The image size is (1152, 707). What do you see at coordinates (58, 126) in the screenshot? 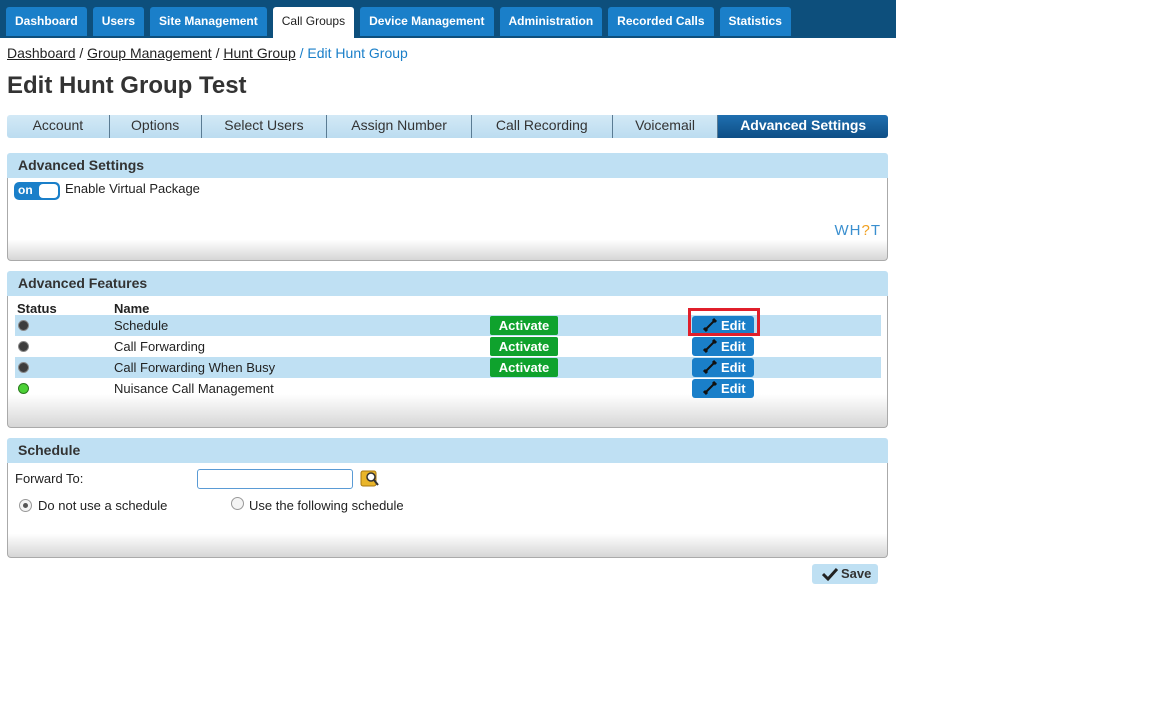
I see `tab-account: Account` at bounding box center [58, 126].